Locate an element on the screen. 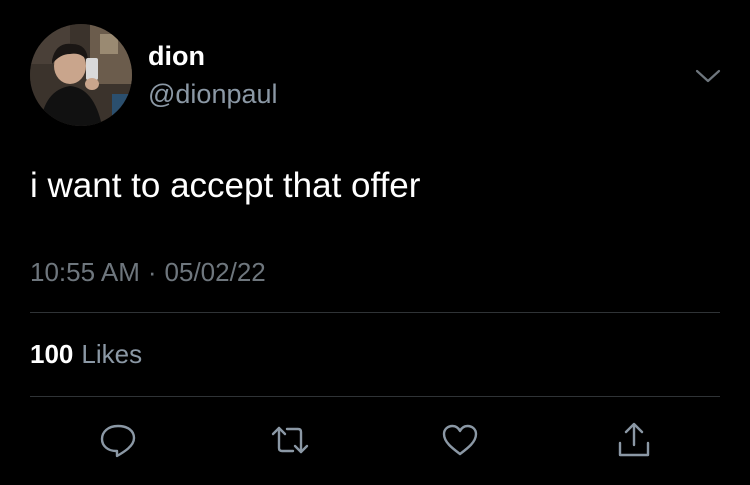 The image size is (750, 485). tweet-time: 10:55 AM is located at coordinates (85, 272).